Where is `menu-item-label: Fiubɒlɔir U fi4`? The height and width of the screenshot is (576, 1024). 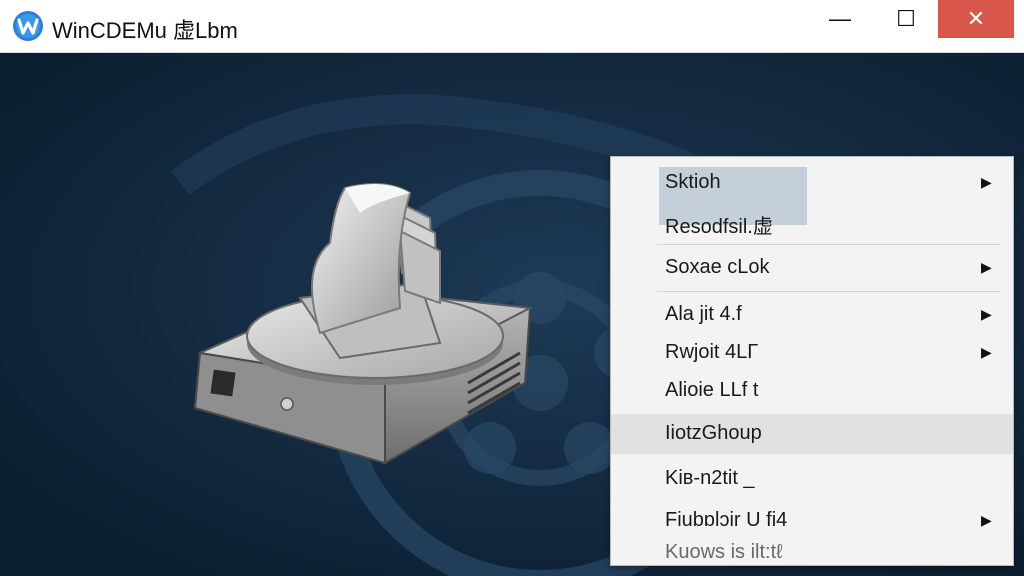
menu-item-label: Fiubɒlɔir U fi4 is located at coordinates (726, 520).